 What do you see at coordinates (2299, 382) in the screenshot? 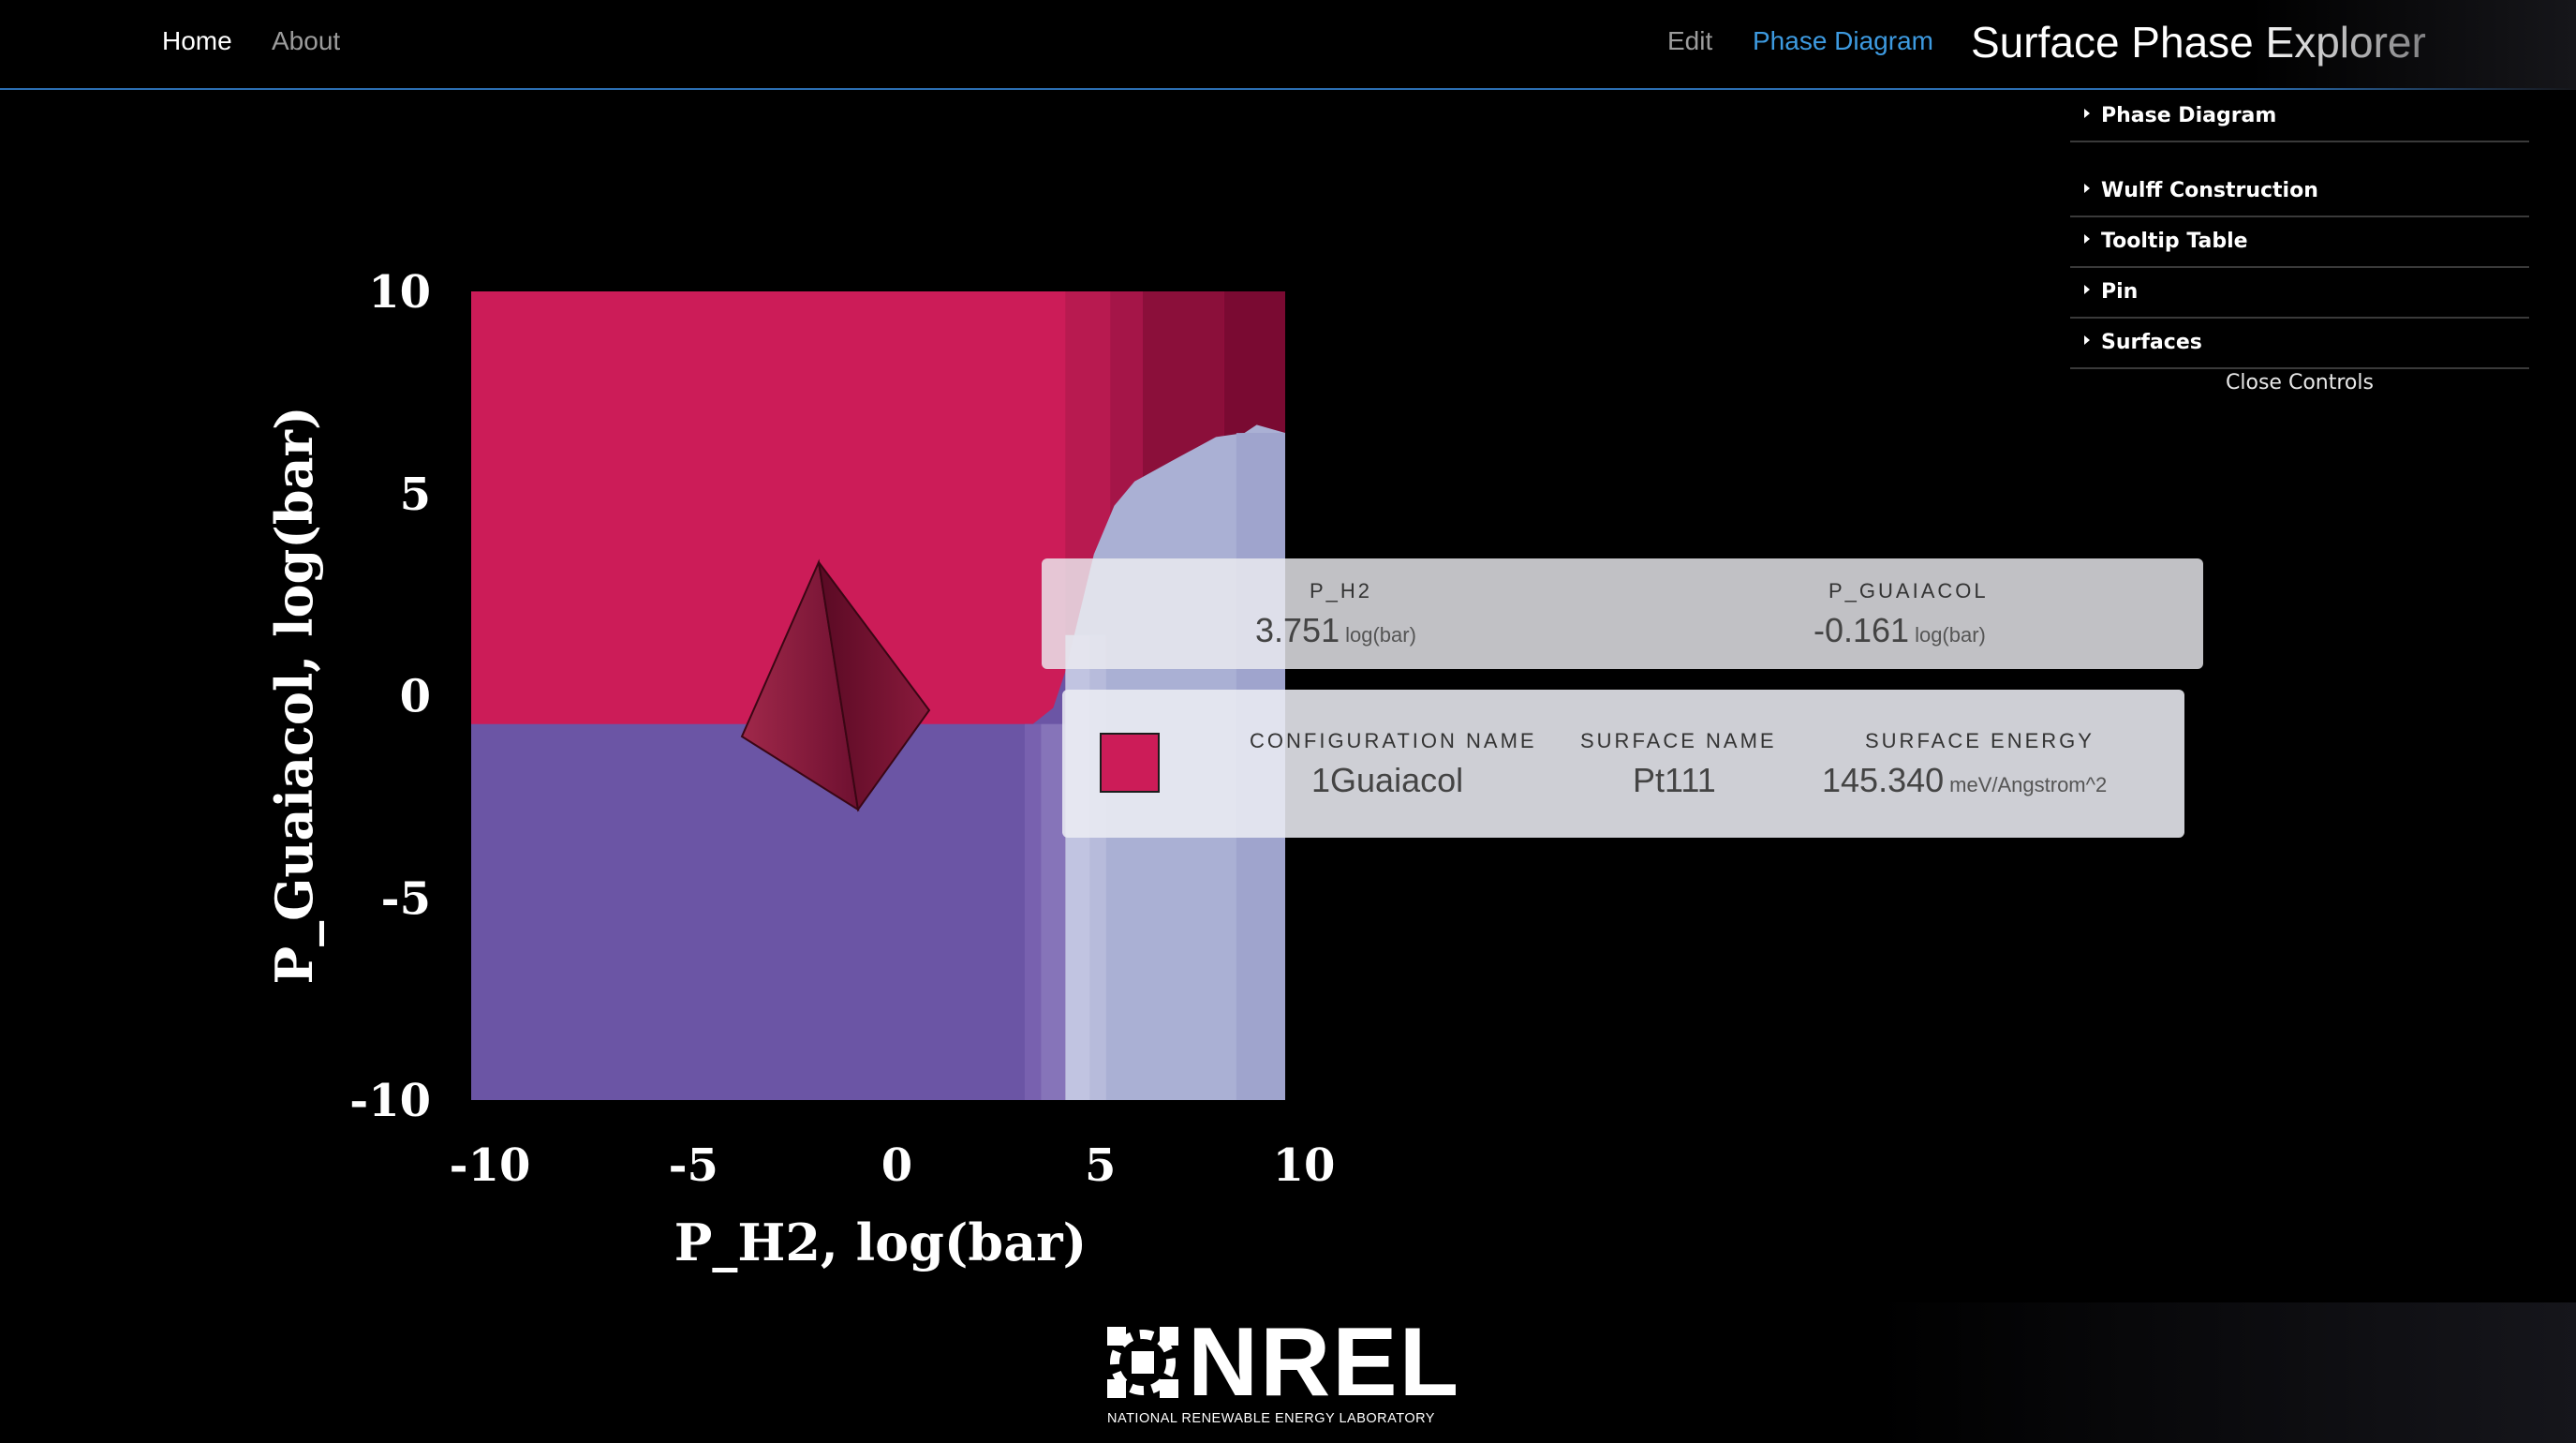
I see `close-controls-button: Close Controls` at bounding box center [2299, 382].